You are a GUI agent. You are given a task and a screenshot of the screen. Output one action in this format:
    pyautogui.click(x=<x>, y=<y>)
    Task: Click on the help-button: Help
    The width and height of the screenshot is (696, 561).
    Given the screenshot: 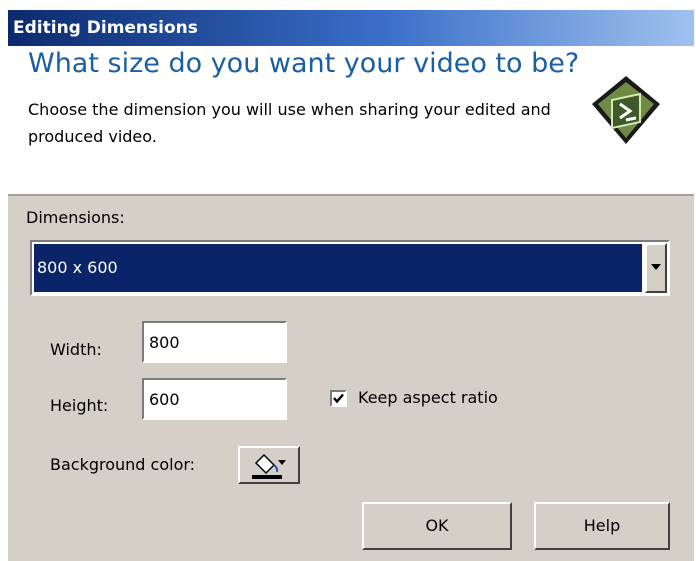 What is the action you would take?
    pyautogui.click(x=602, y=526)
    